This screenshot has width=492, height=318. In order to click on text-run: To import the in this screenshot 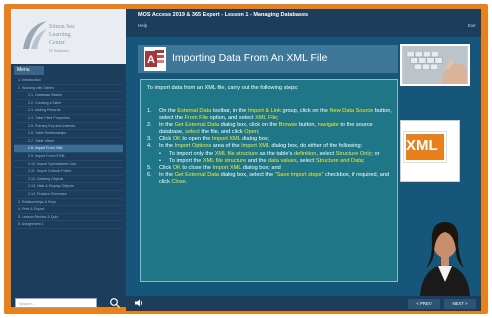, I will do `click(186, 160)`.